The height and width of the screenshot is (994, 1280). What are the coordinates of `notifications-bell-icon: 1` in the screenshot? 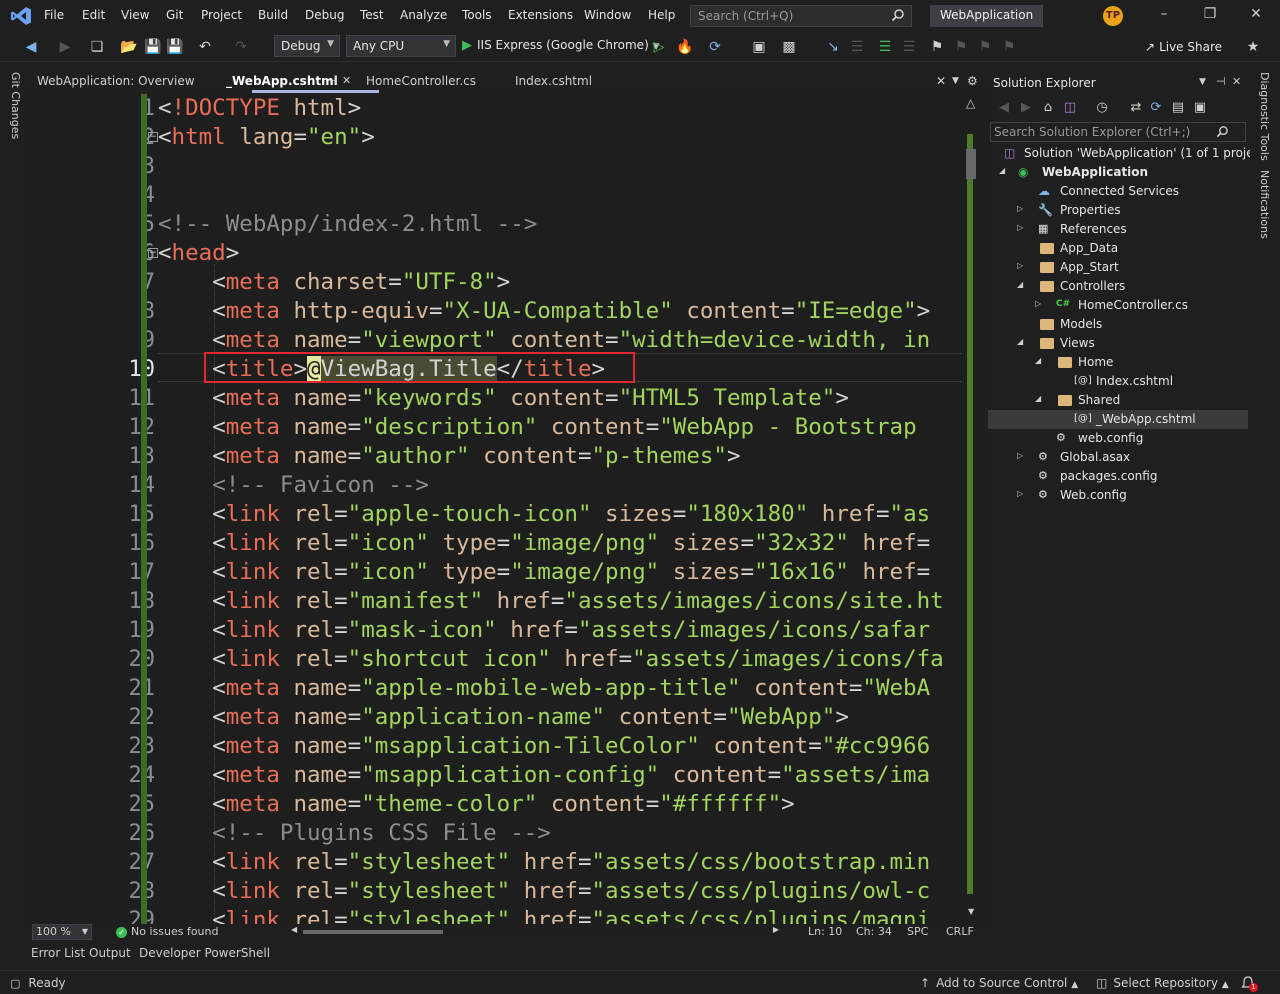 It's located at (1249, 983).